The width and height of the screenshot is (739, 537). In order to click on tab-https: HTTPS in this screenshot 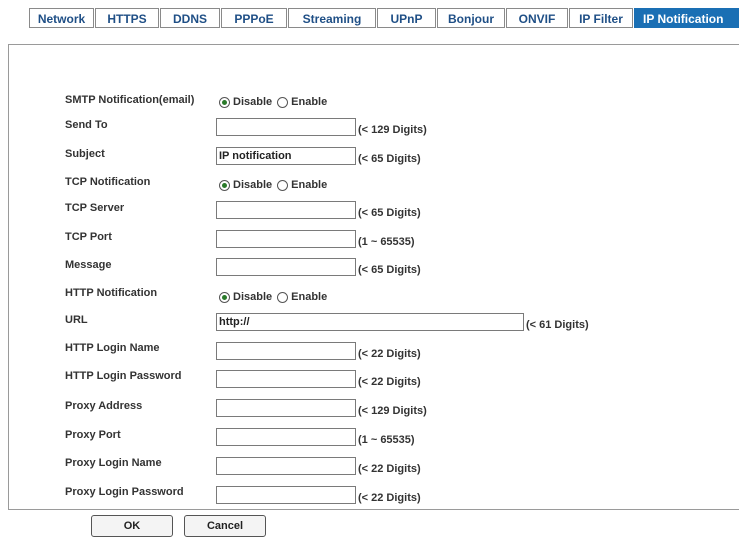, I will do `click(127, 18)`.